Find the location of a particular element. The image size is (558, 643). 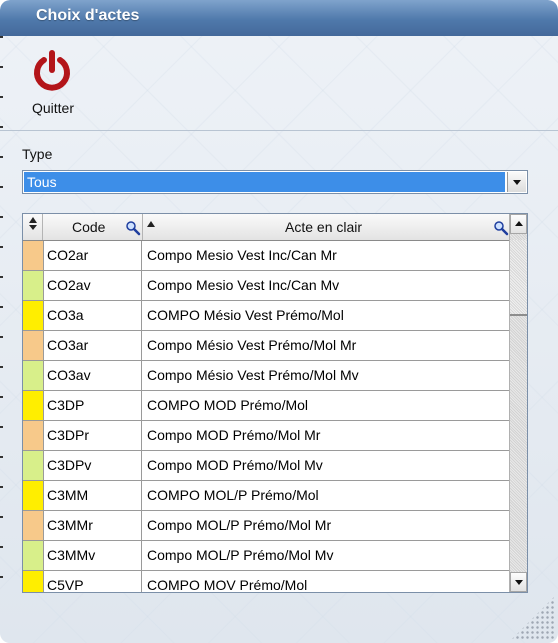

left-edge-marks is located at coordinates (1, 316).